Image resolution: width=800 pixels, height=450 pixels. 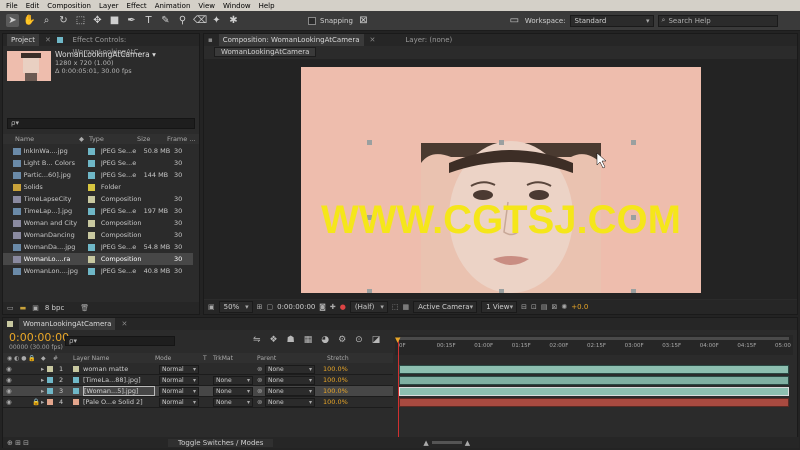 I want to click on project-item: Woman and City Composition 30, so click(x=98, y=223).